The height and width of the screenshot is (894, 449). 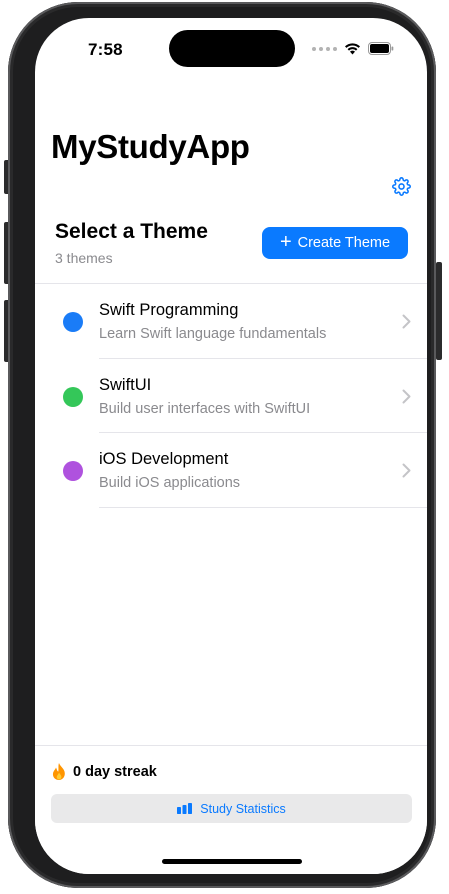 I want to click on dynamic-island, so click(x=232, y=48).